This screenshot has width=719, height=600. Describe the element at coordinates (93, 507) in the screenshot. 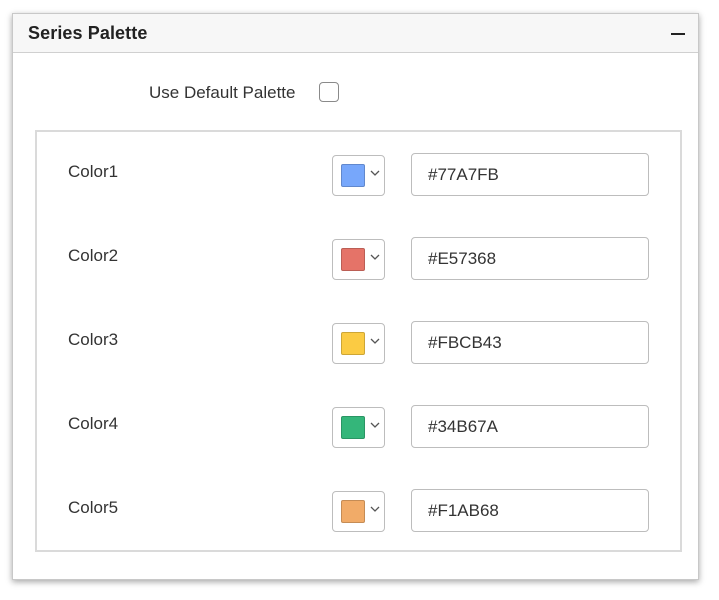

I see `color-label: Color5` at that location.